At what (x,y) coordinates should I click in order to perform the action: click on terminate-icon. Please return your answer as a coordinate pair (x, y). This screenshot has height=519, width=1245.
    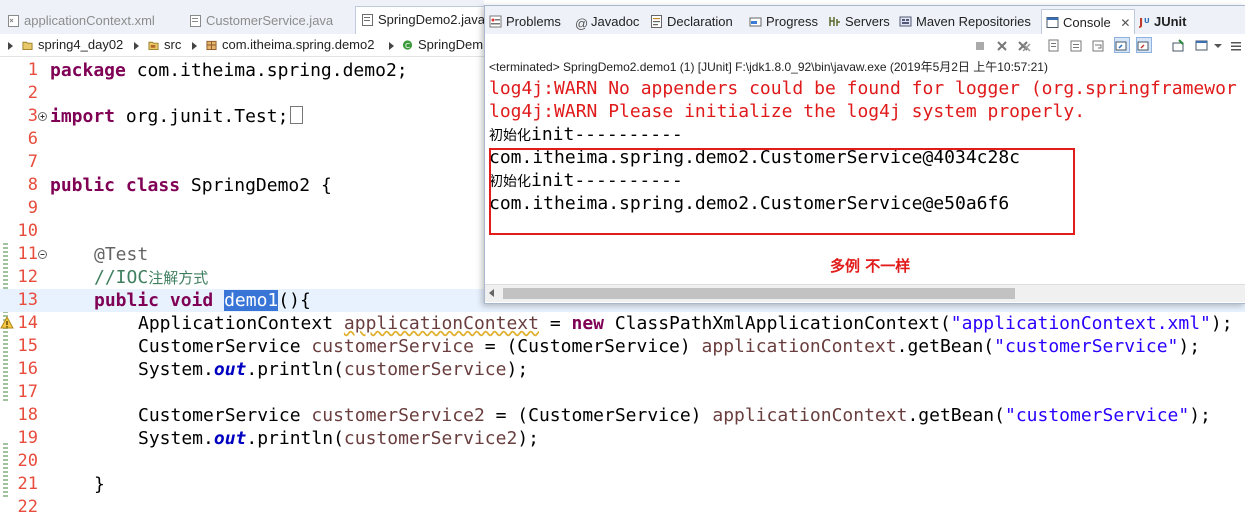
    Looking at the image, I should click on (980, 45).